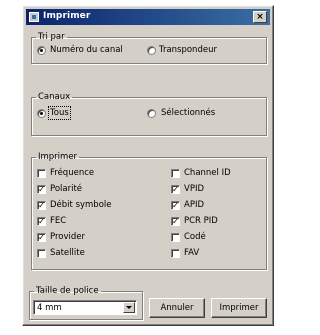 The width and height of the screenshot is (320, 335). What do you see at coordinates (201, 221) in the screenshot?
I see `checkbox-label-right-3: PCR PID` at bounding box center [201, 221].